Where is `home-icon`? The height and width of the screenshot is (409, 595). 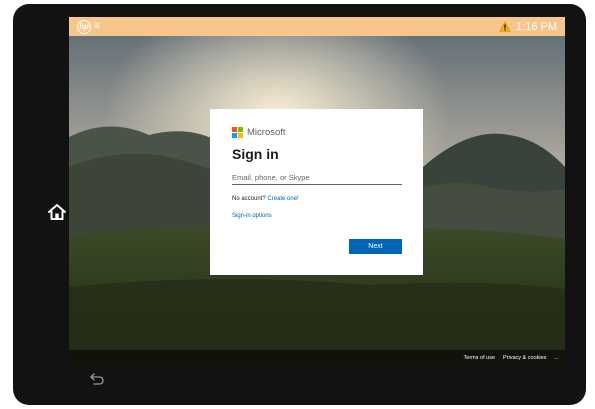 home-icon is located at coordinates (57, 212).